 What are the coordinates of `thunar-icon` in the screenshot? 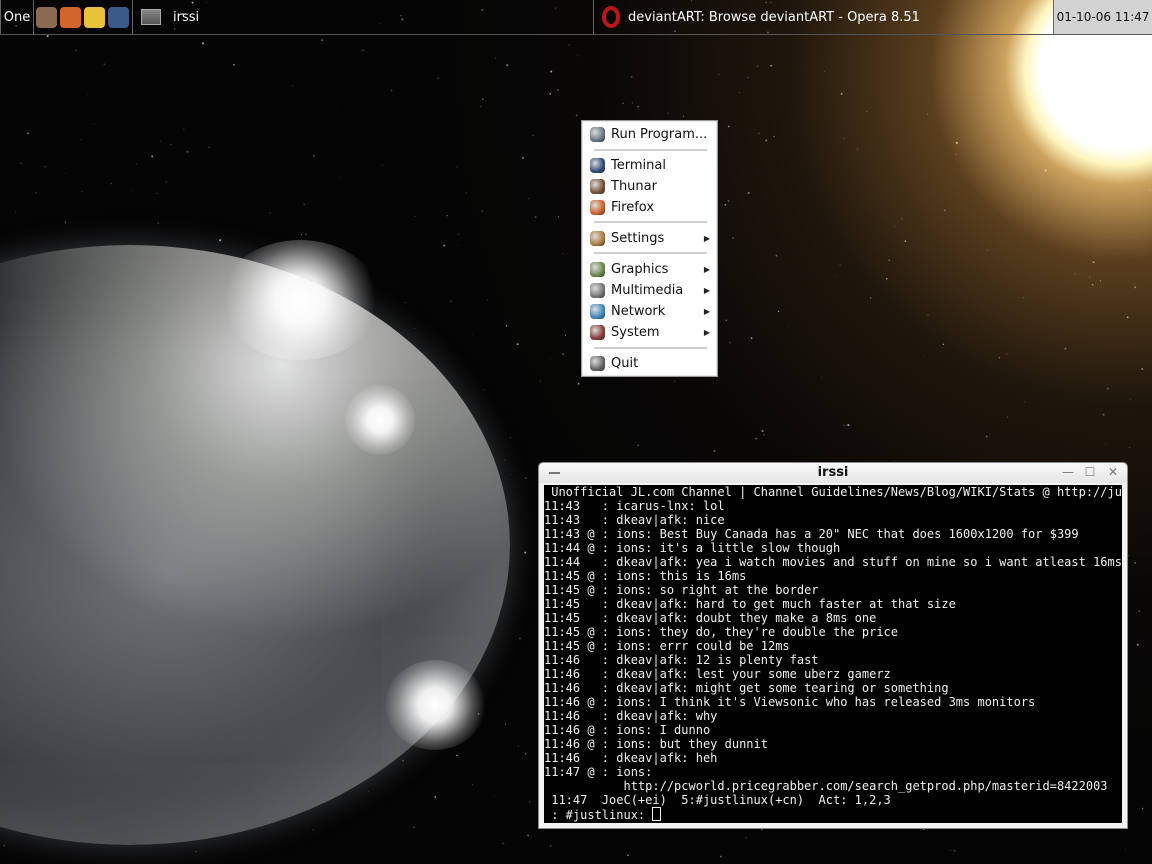 It's located at (46, 17).